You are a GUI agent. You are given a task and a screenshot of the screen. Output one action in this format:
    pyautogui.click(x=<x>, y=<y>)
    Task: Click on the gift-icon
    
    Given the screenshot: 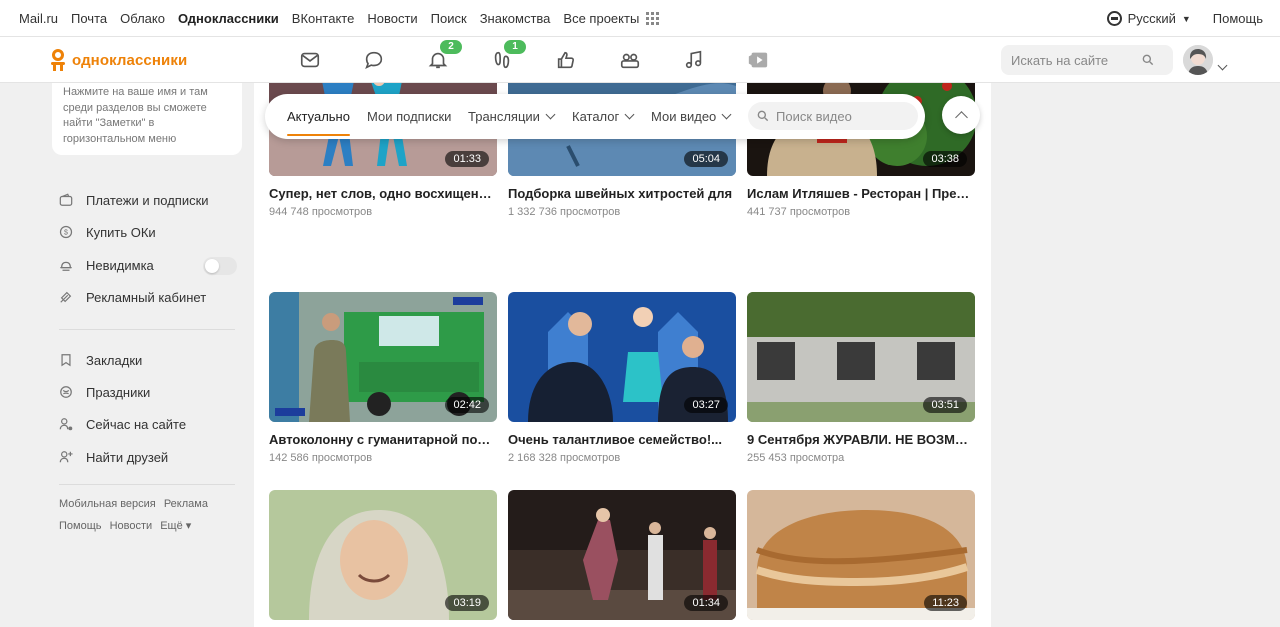 What is the action you would take?
    pyautogui.click(x=66, y=392)
    